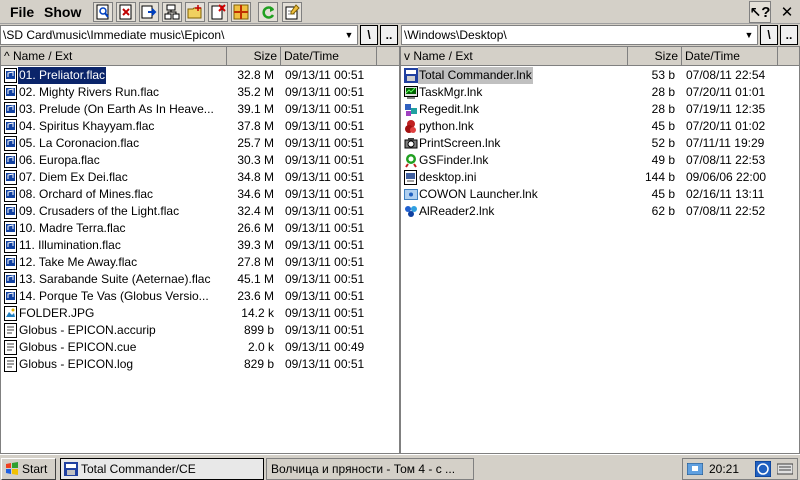  I want to click on column-name-ext: v Name / Ext, so click(514, 56).